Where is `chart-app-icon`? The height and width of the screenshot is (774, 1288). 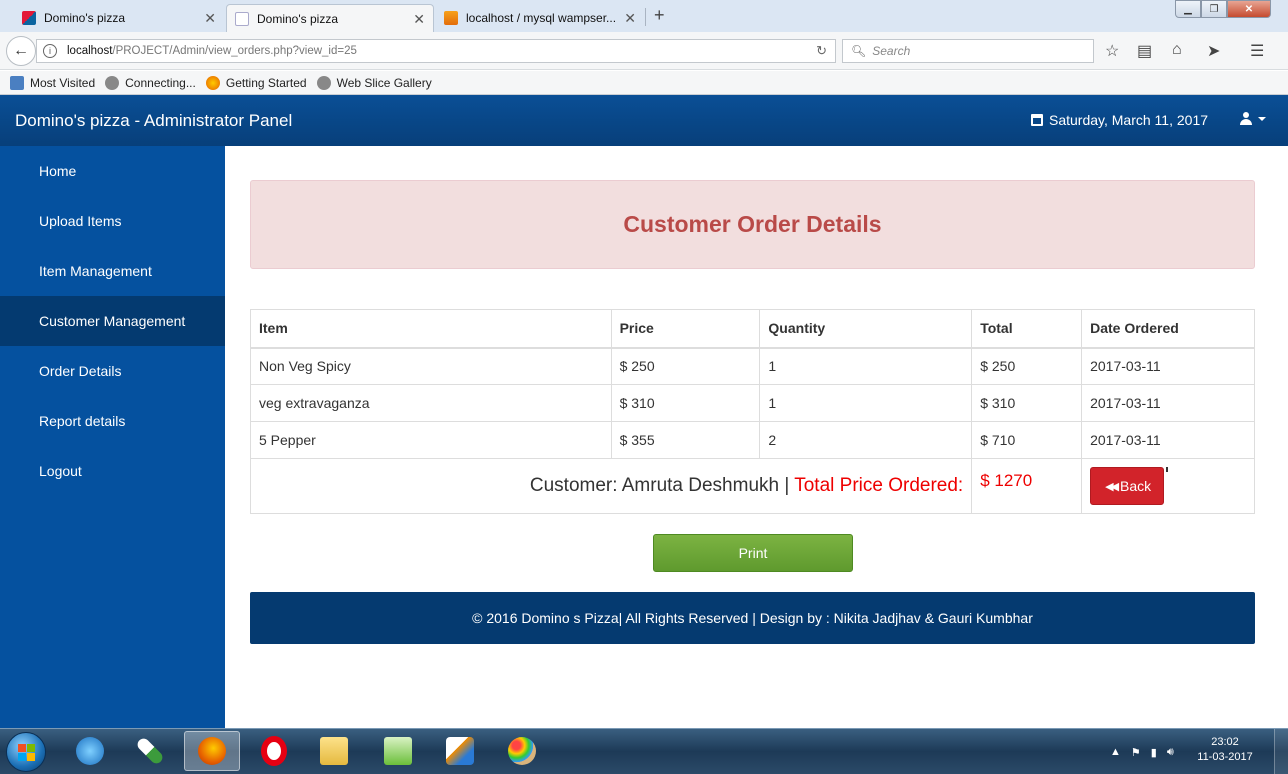 chart-app-icon is located at coordinates (460, 751).